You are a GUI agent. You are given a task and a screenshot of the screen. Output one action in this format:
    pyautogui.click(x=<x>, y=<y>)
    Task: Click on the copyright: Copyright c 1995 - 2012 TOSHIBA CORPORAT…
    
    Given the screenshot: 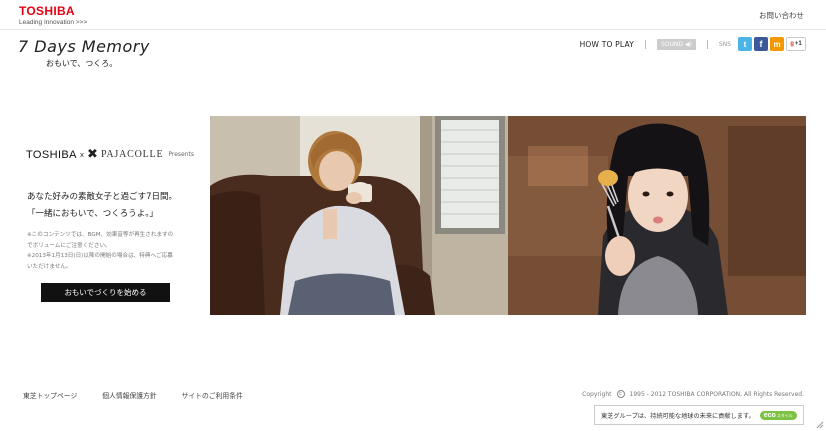 What is the action you would take?
    pyautogui.click(x=693, y=394)
    